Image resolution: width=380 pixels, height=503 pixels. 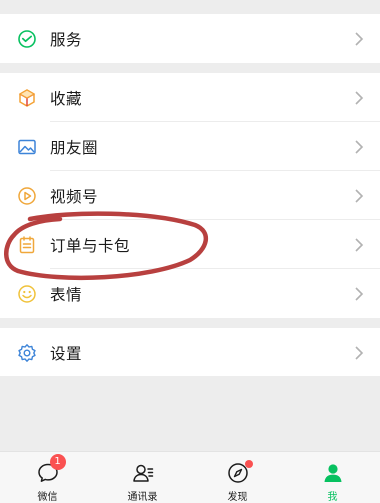 What do you see at coordinates (74, 196) in the screenshot?
I see `menu-item-label: 视频号` at bounding box center [74, 196].